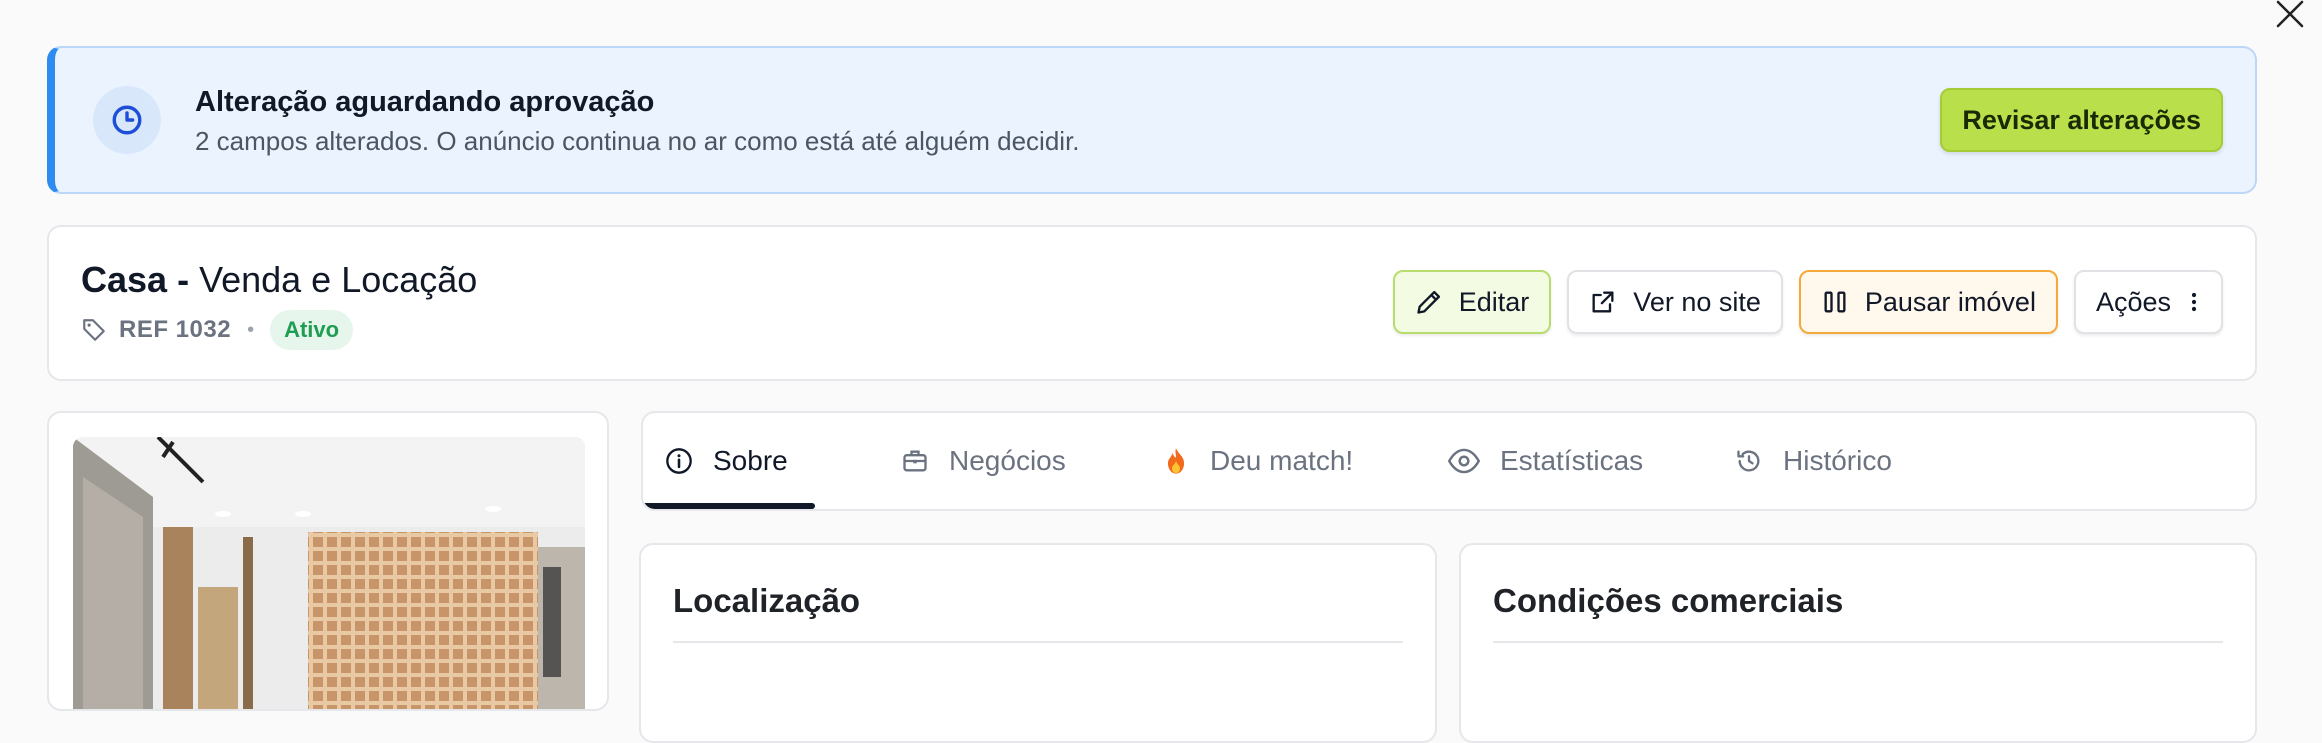  I want to click on property-transaction-type: Venda e Locação, so click(338, 279).